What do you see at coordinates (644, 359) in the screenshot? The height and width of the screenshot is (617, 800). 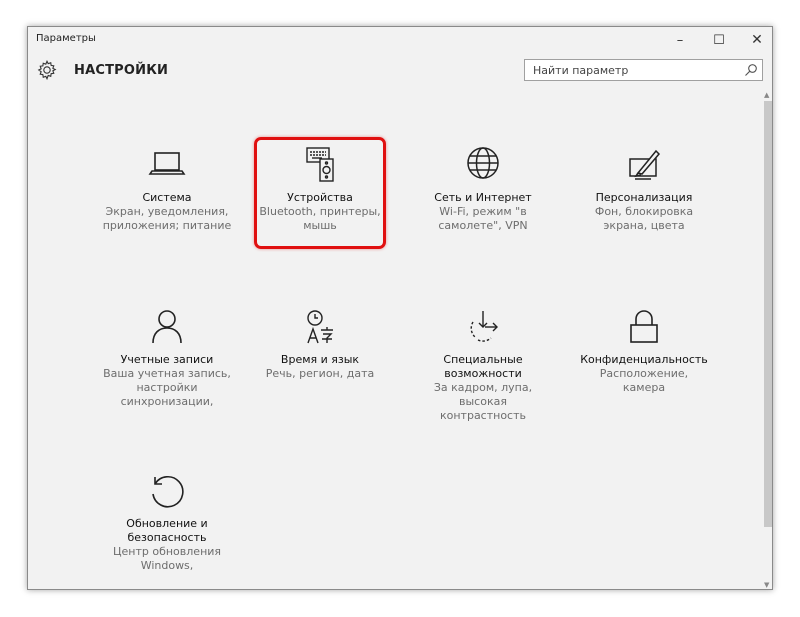 I see `tile-name: Конфиденциальность` at bounding box center [644, 359].